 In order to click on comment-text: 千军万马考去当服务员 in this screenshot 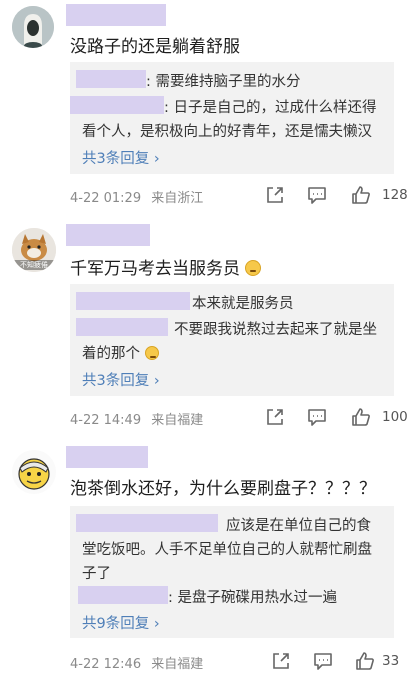, I will do `click(166, 266)`.